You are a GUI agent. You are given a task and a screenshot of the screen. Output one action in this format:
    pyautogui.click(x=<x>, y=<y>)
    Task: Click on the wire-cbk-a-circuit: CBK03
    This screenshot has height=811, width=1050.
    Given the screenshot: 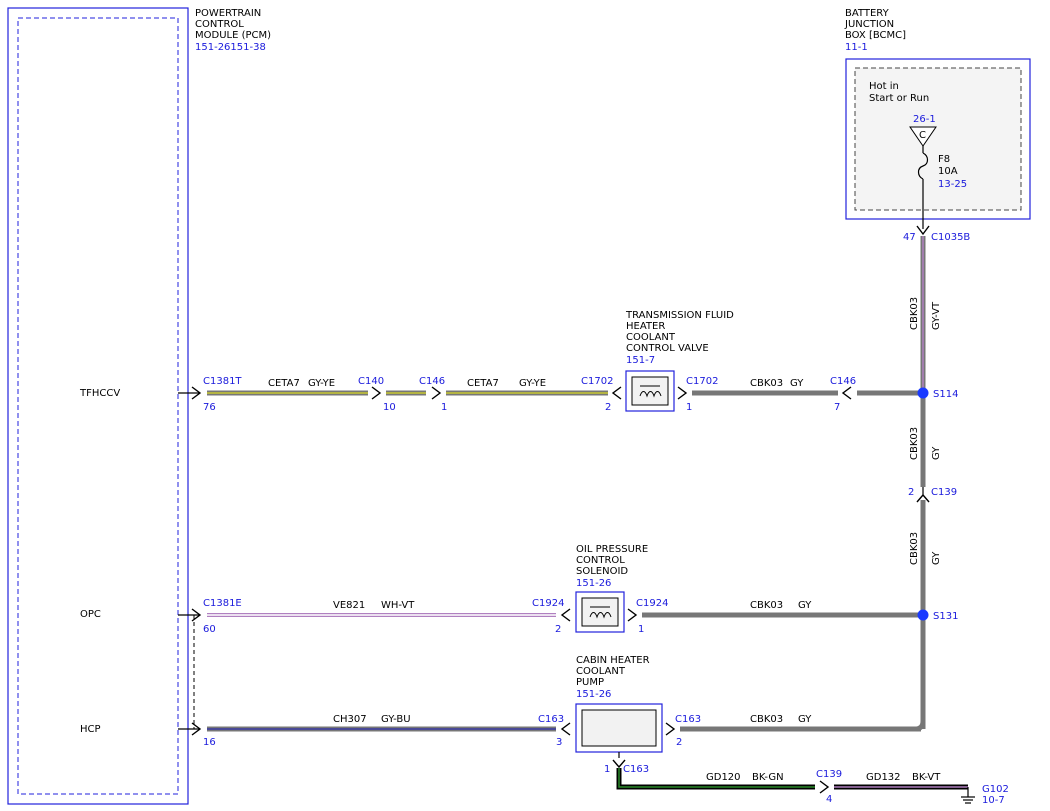 What is the action you would take?
    pyautogui.click(x=766, y=383)
    